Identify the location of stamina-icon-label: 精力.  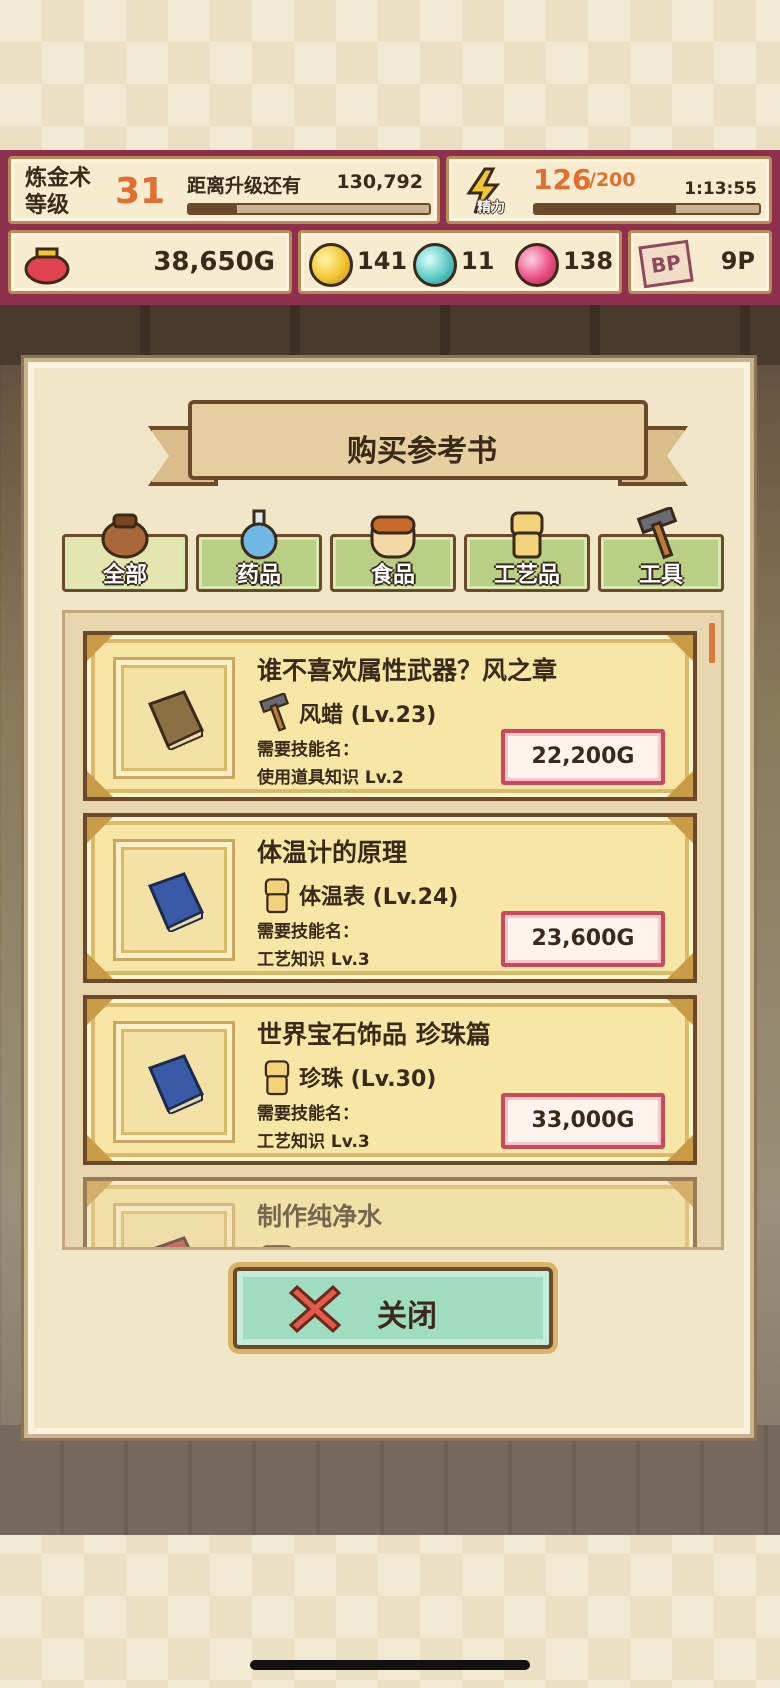
(491, 208).